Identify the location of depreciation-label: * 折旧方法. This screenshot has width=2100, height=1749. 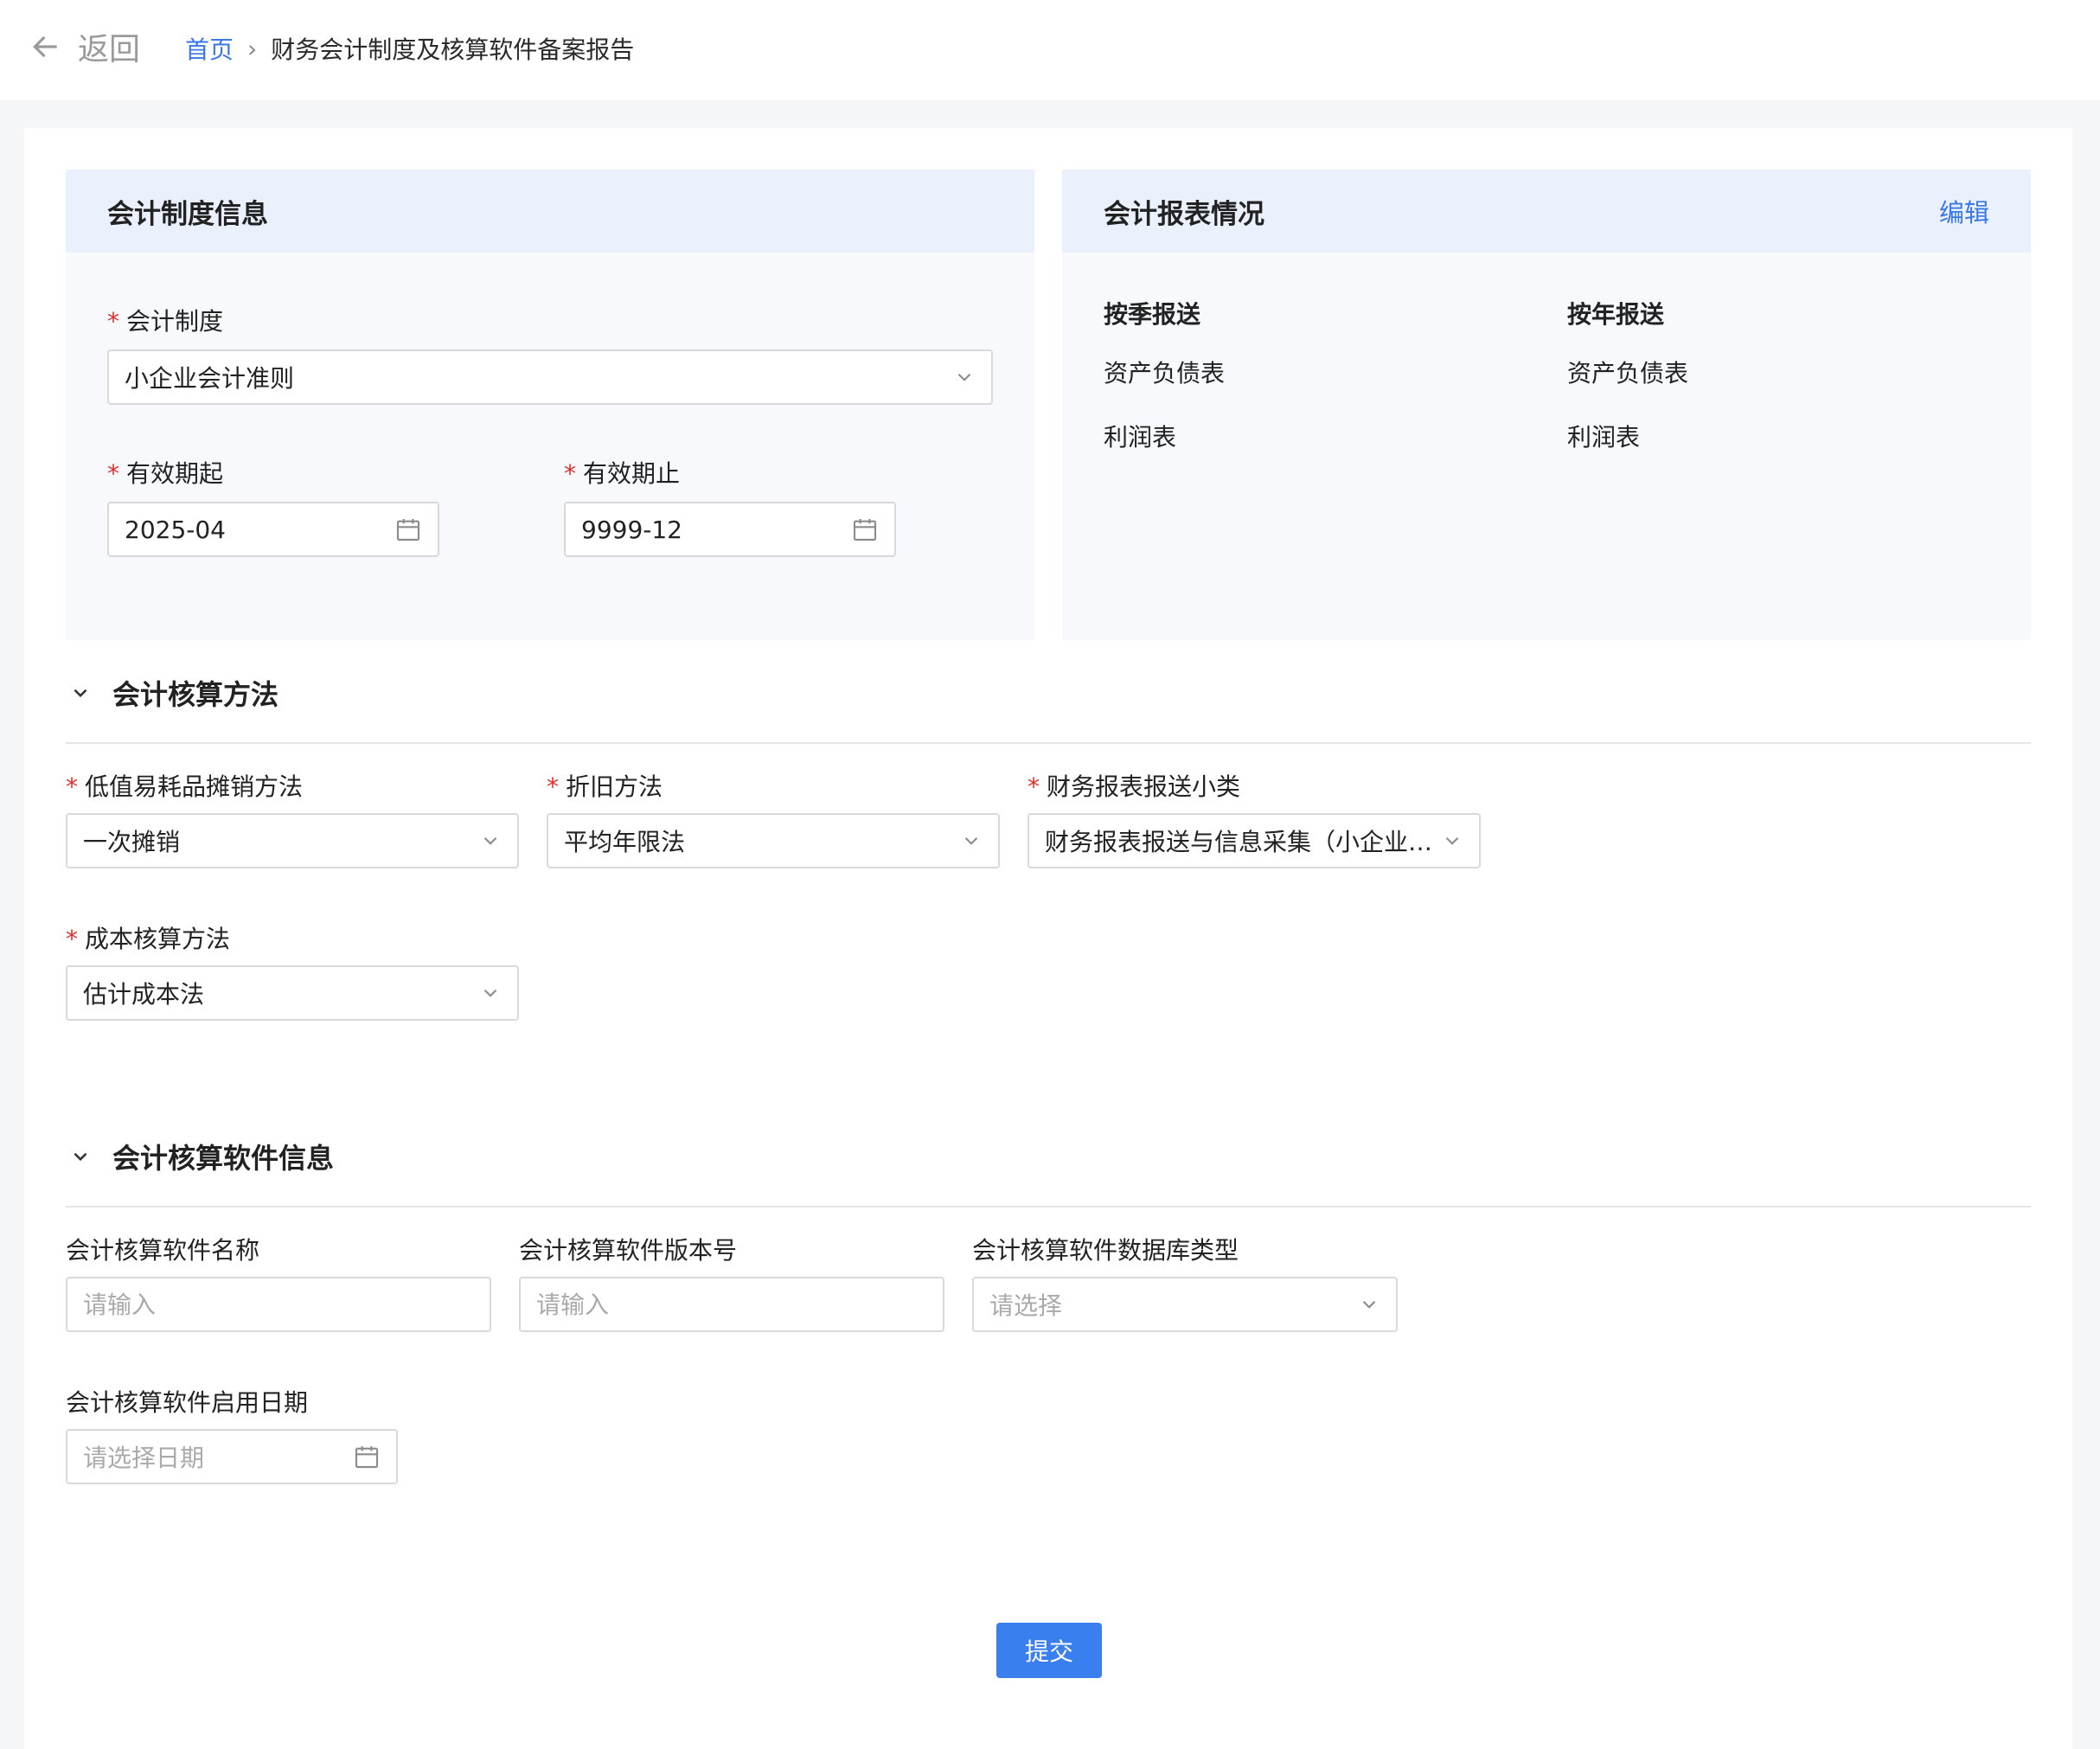
(605, 786).